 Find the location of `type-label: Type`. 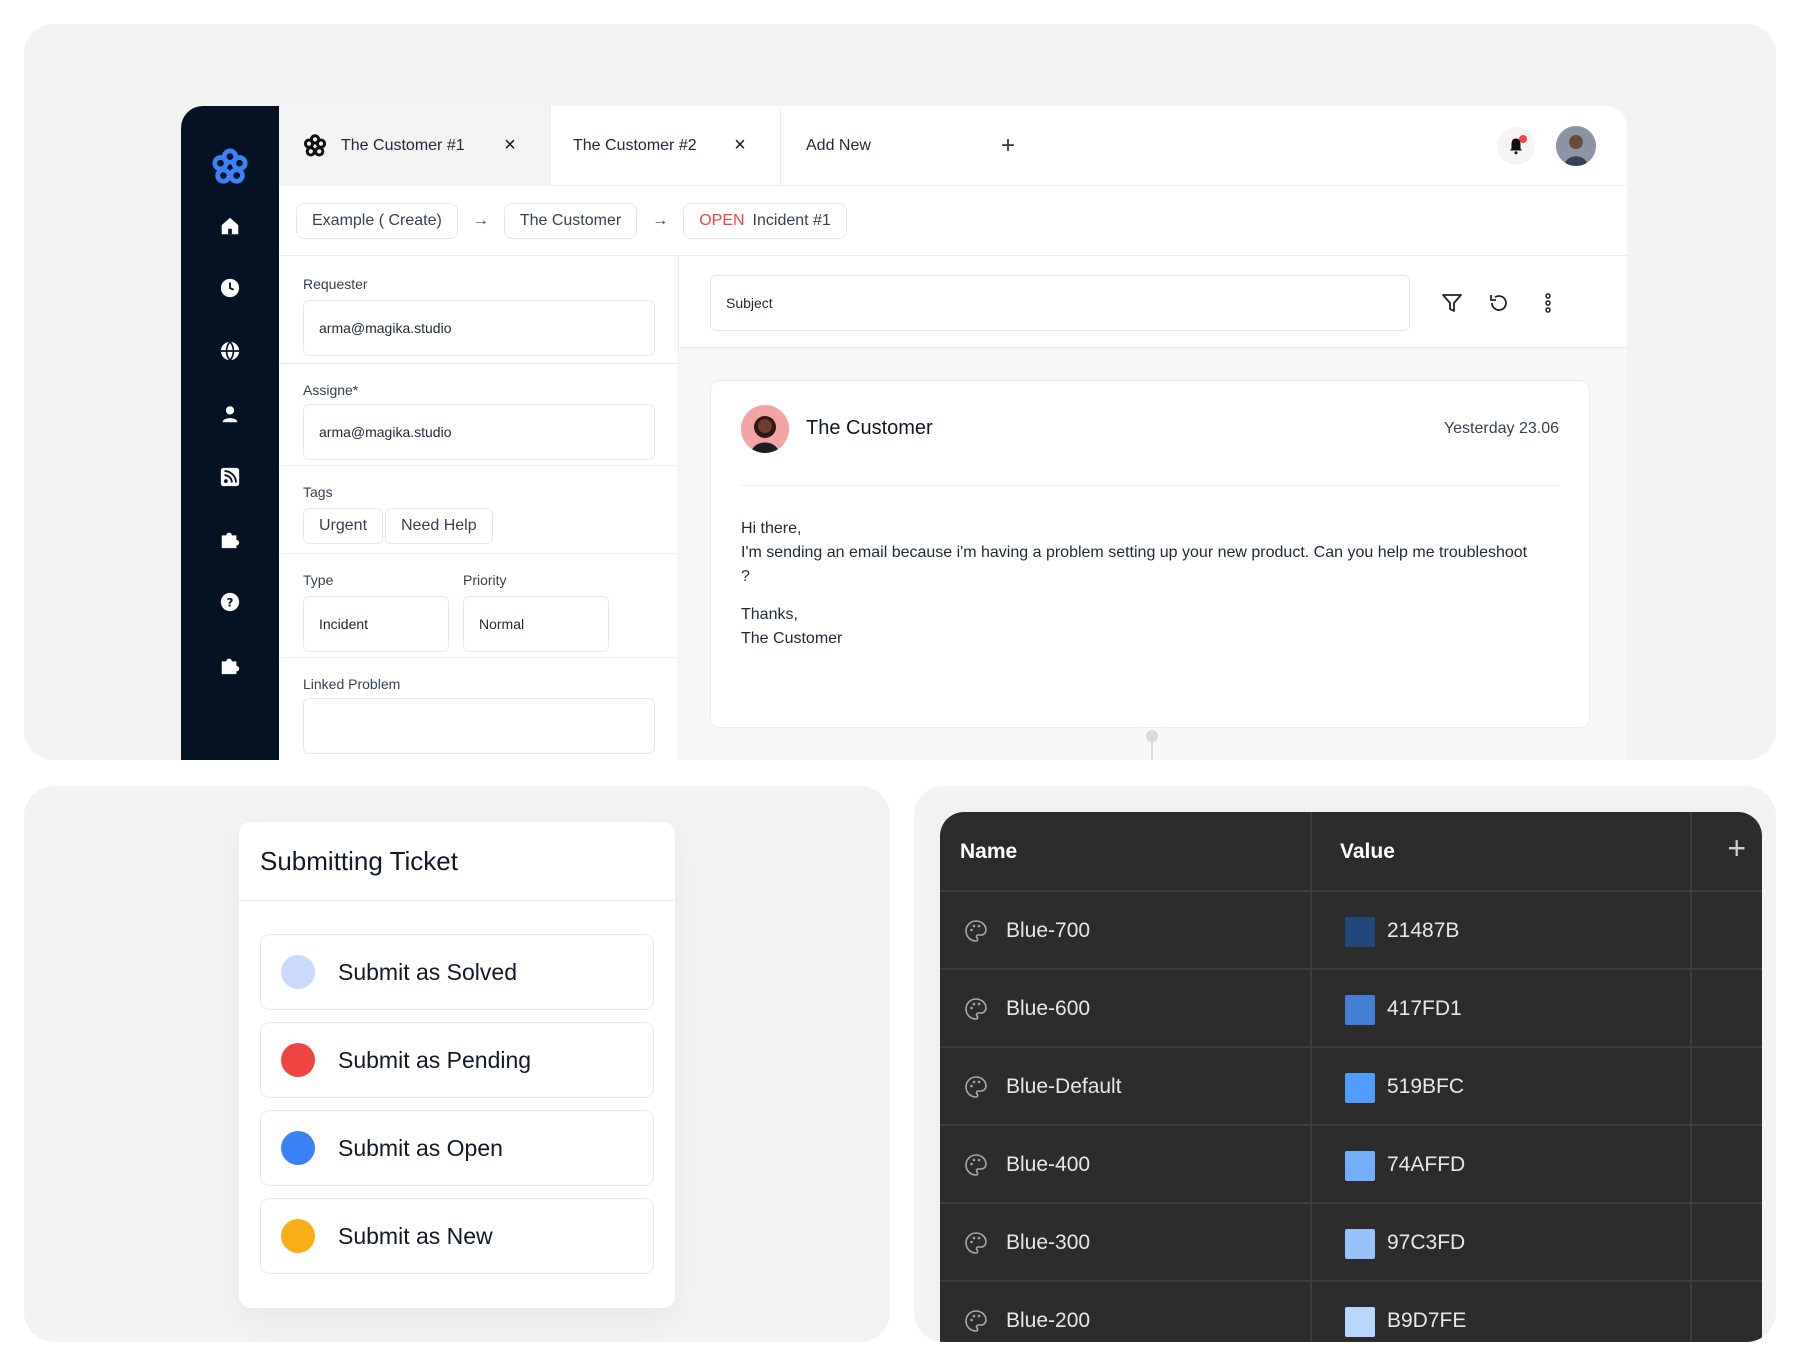

type-label: Type is located at coordinates (318, 580).